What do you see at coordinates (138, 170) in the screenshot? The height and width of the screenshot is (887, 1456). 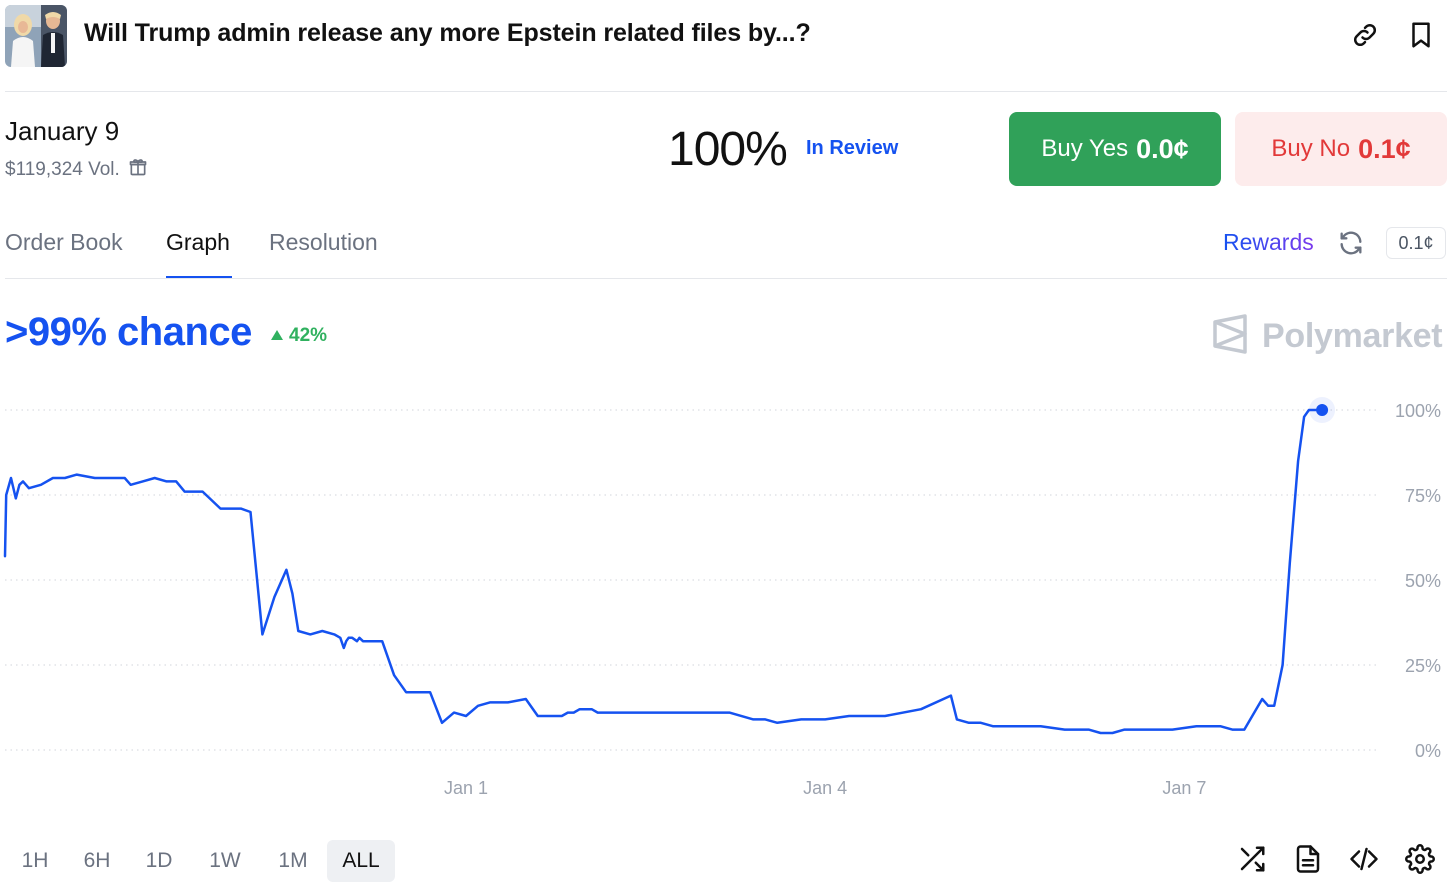 I see `gift-icon` at bounding box center [138, 170].